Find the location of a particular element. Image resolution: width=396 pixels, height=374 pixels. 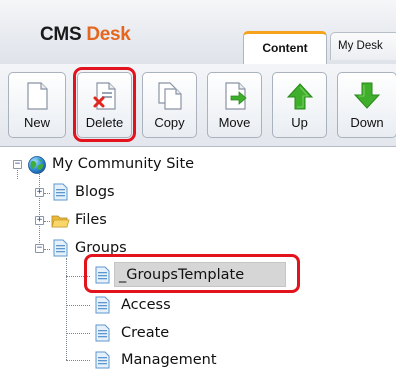

move-document-icon is located at coordinates (235, 96).